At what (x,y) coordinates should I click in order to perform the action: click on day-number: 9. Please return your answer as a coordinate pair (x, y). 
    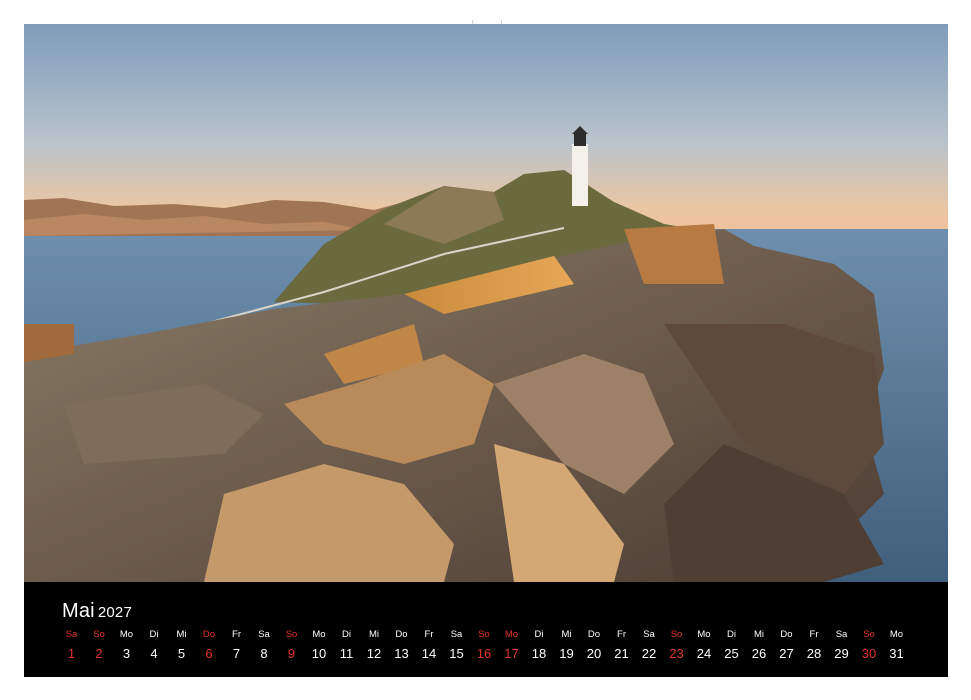
    Looking at the image, I should click on (291, 653).